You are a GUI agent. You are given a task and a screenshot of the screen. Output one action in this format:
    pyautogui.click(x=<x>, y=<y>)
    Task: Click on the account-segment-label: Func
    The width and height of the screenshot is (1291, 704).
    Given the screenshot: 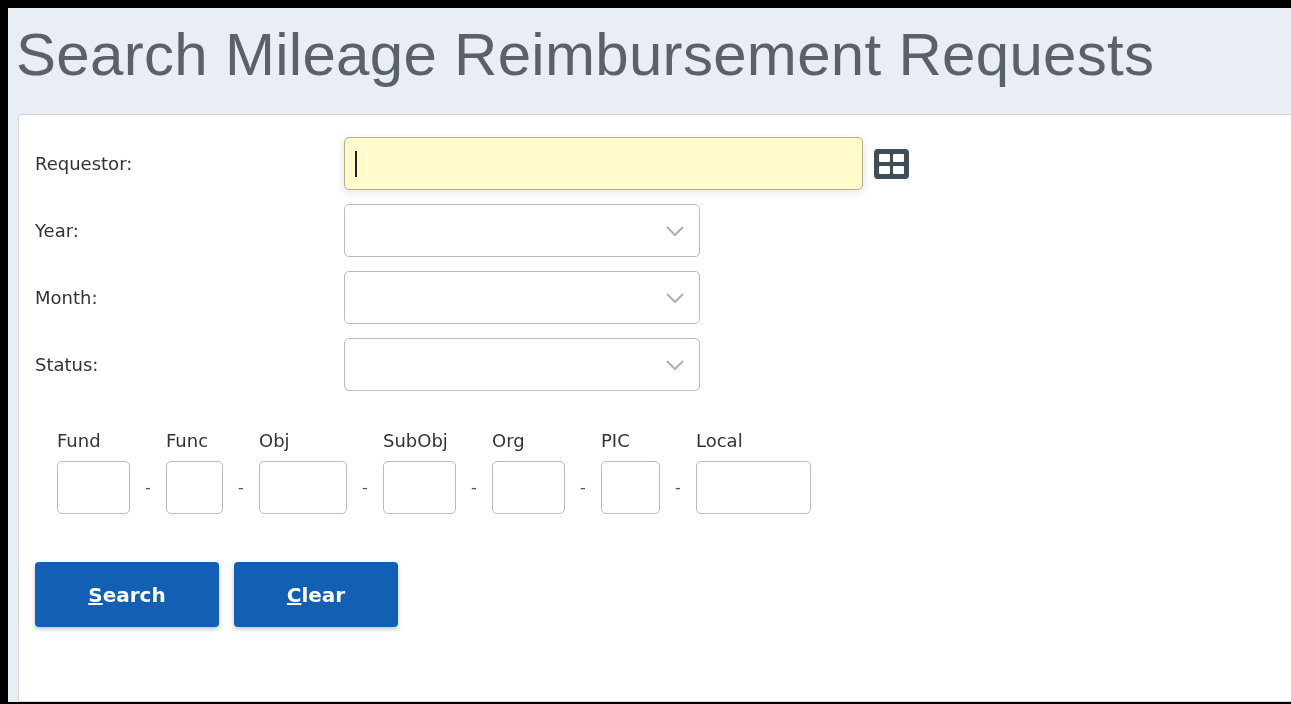 What is the action you would take?
    pyautogui.click(x=187, y=440)
    